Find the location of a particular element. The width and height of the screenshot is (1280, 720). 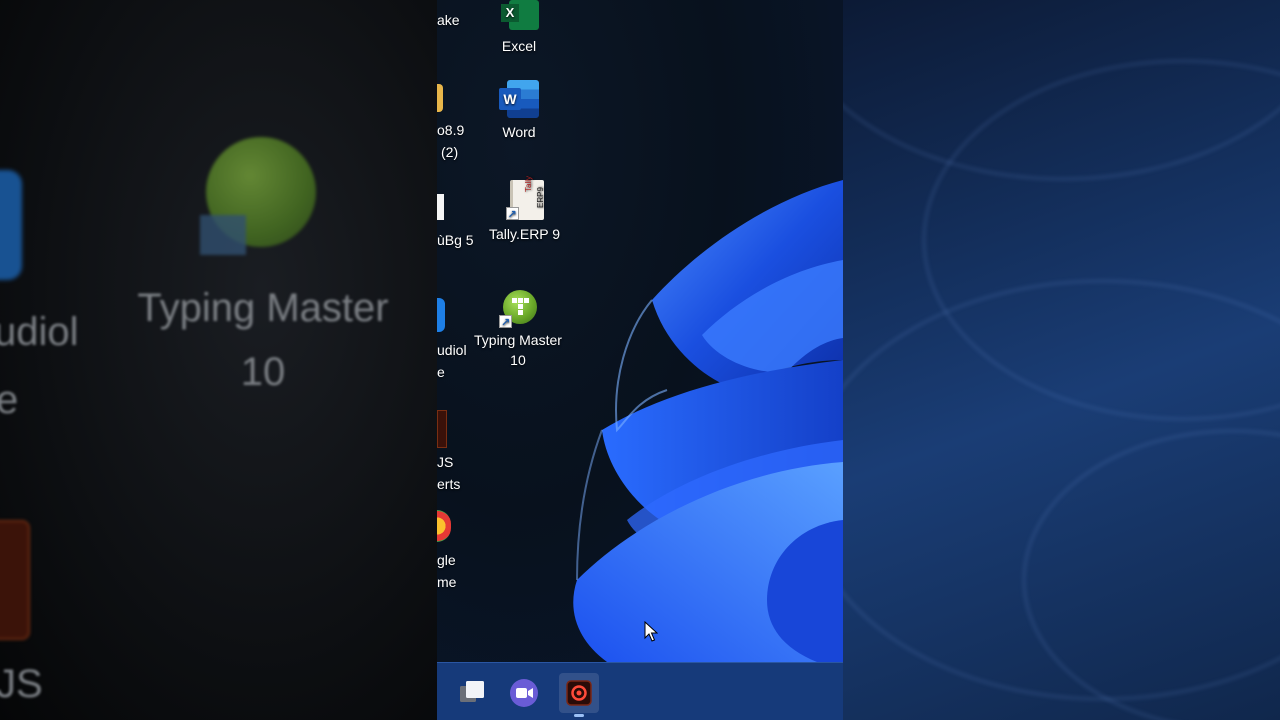

partial-label: o8.9 is located at coordinates (451, 130).